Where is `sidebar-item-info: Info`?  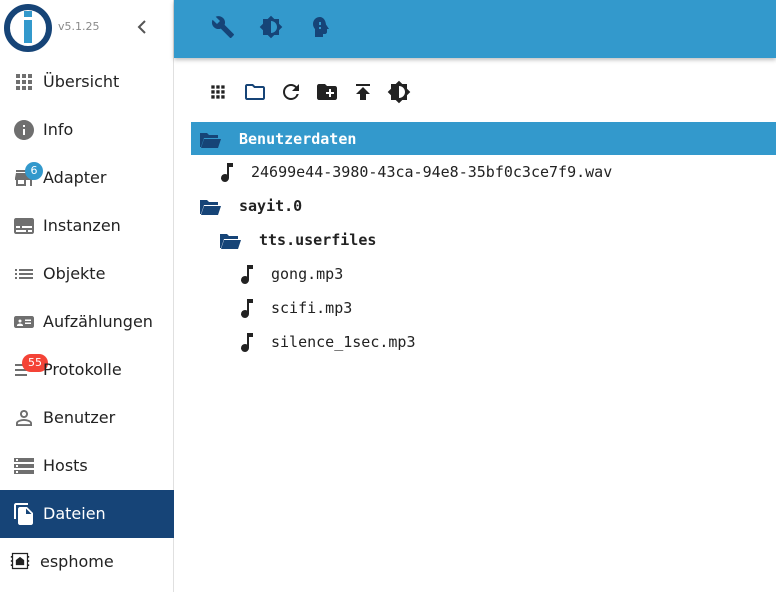
sidebar-item-info: Info is located at coordinates (87, 130).